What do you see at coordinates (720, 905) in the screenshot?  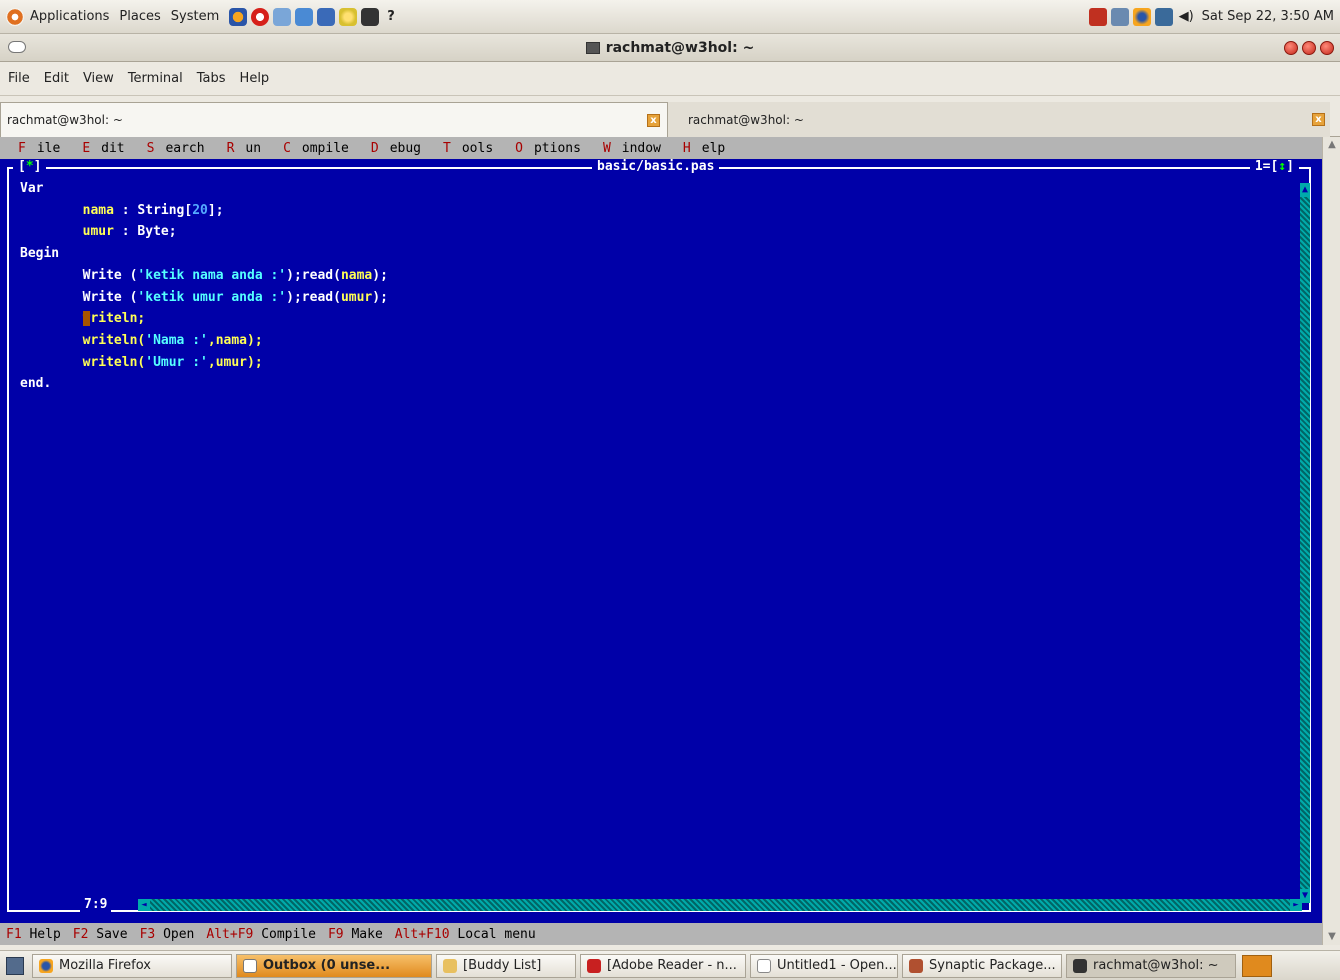 I see `editor-horizontal-scrollbar: ◄ ►` at bounding box center [720, 905].